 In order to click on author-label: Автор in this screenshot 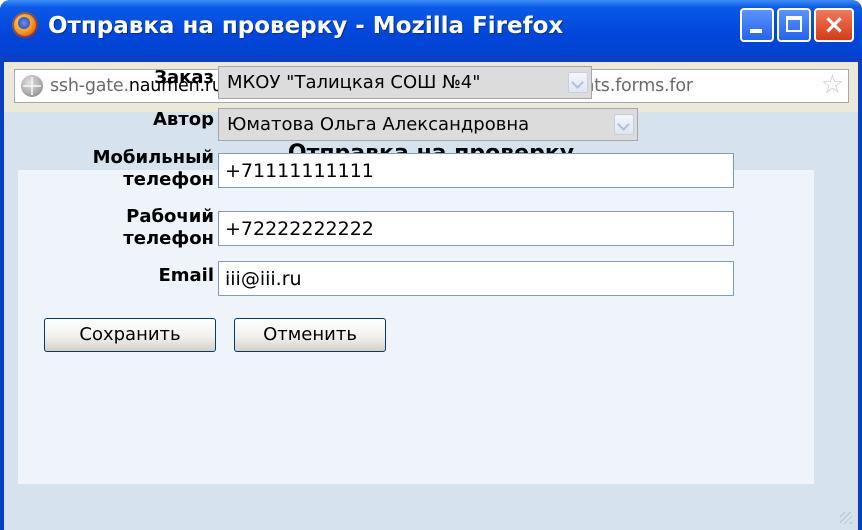, I will do `click(183, 119)`.